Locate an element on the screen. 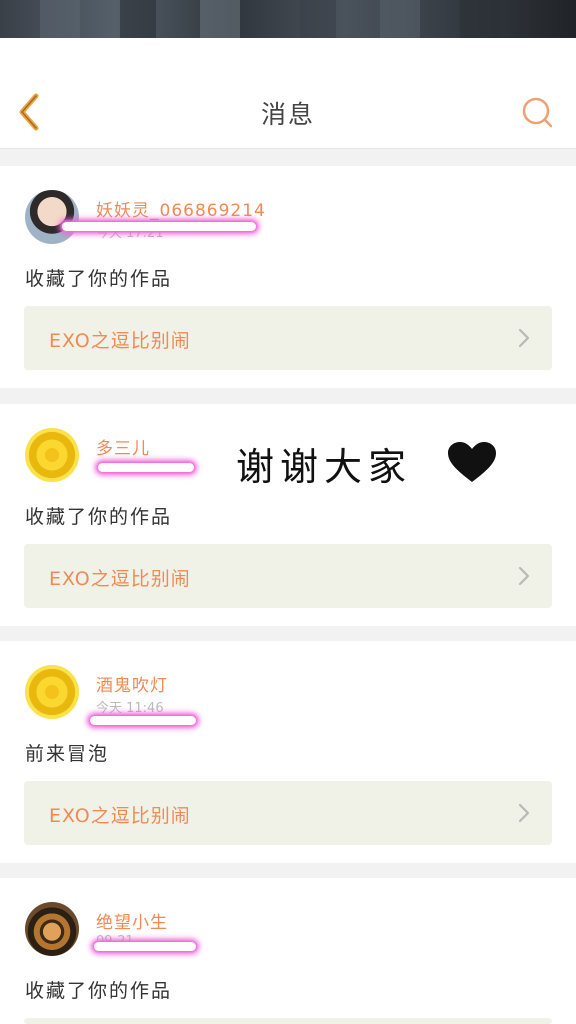 The image size is (576, 1024). work-link is located at coordinates (288, 1021).